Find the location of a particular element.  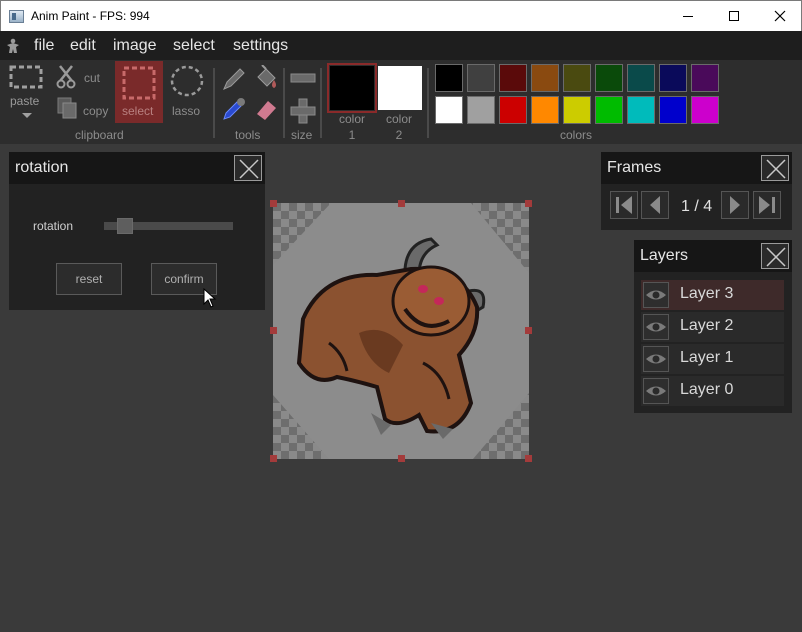

rotation-slider-thumb is located at coordinates (124, 226).